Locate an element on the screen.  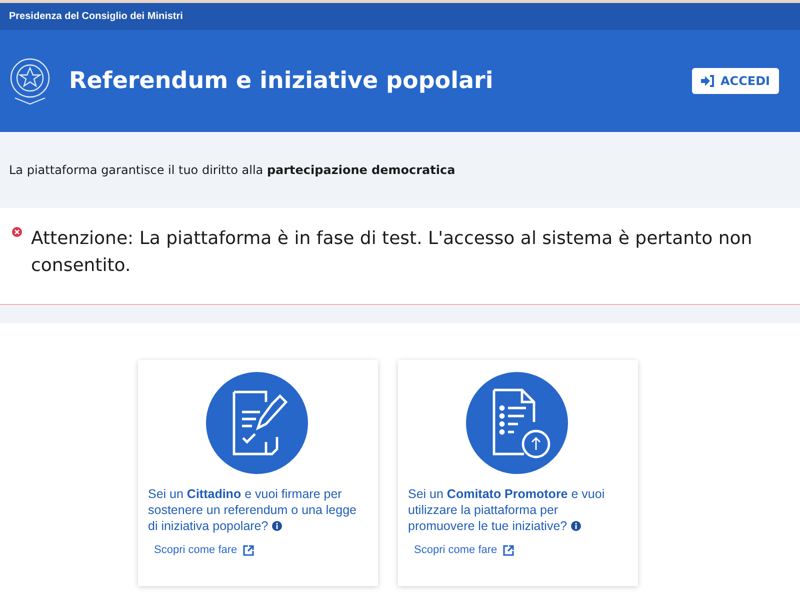
card-text: Sei un Cittadino e vuoi firmare per sostenere un referendum o una legge di iniziativa popolare? is located at coordinates (253, 510).